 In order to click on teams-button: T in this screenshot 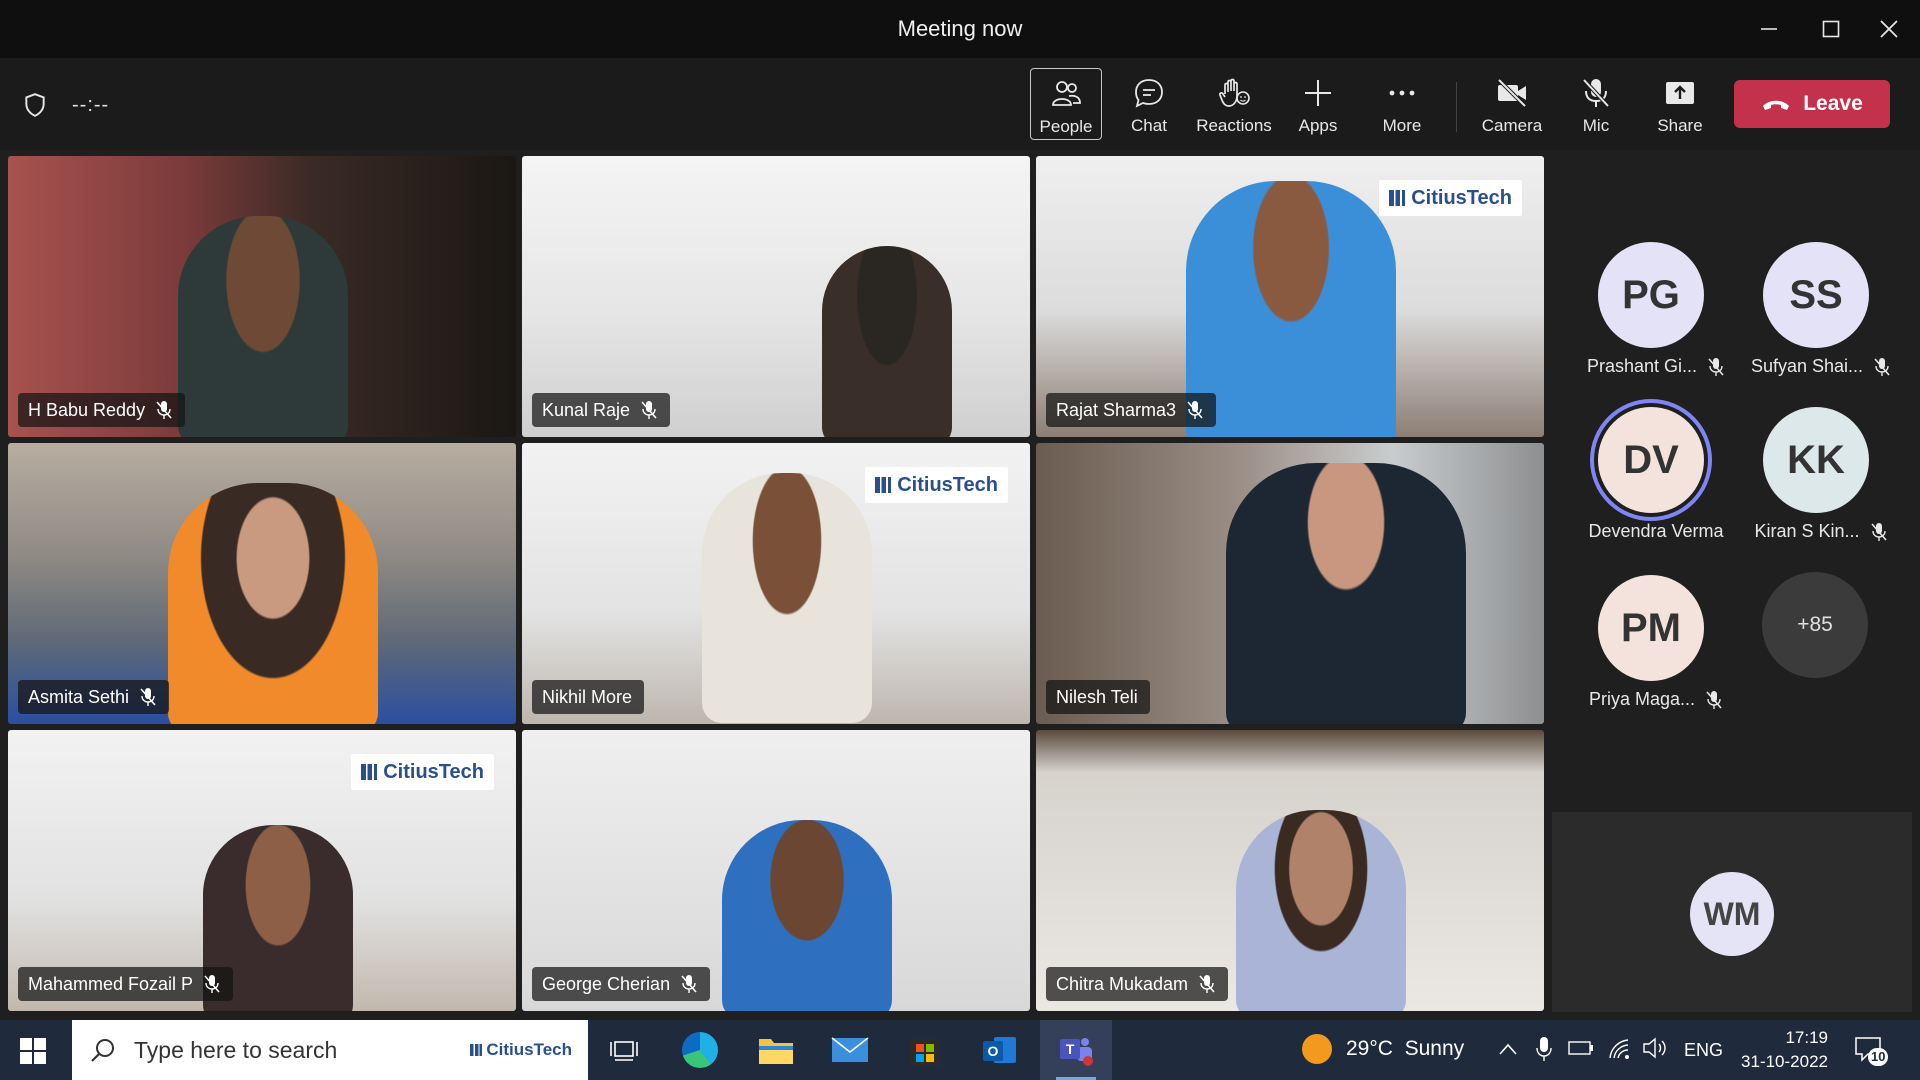, I will do `click(1076, 1055)`.